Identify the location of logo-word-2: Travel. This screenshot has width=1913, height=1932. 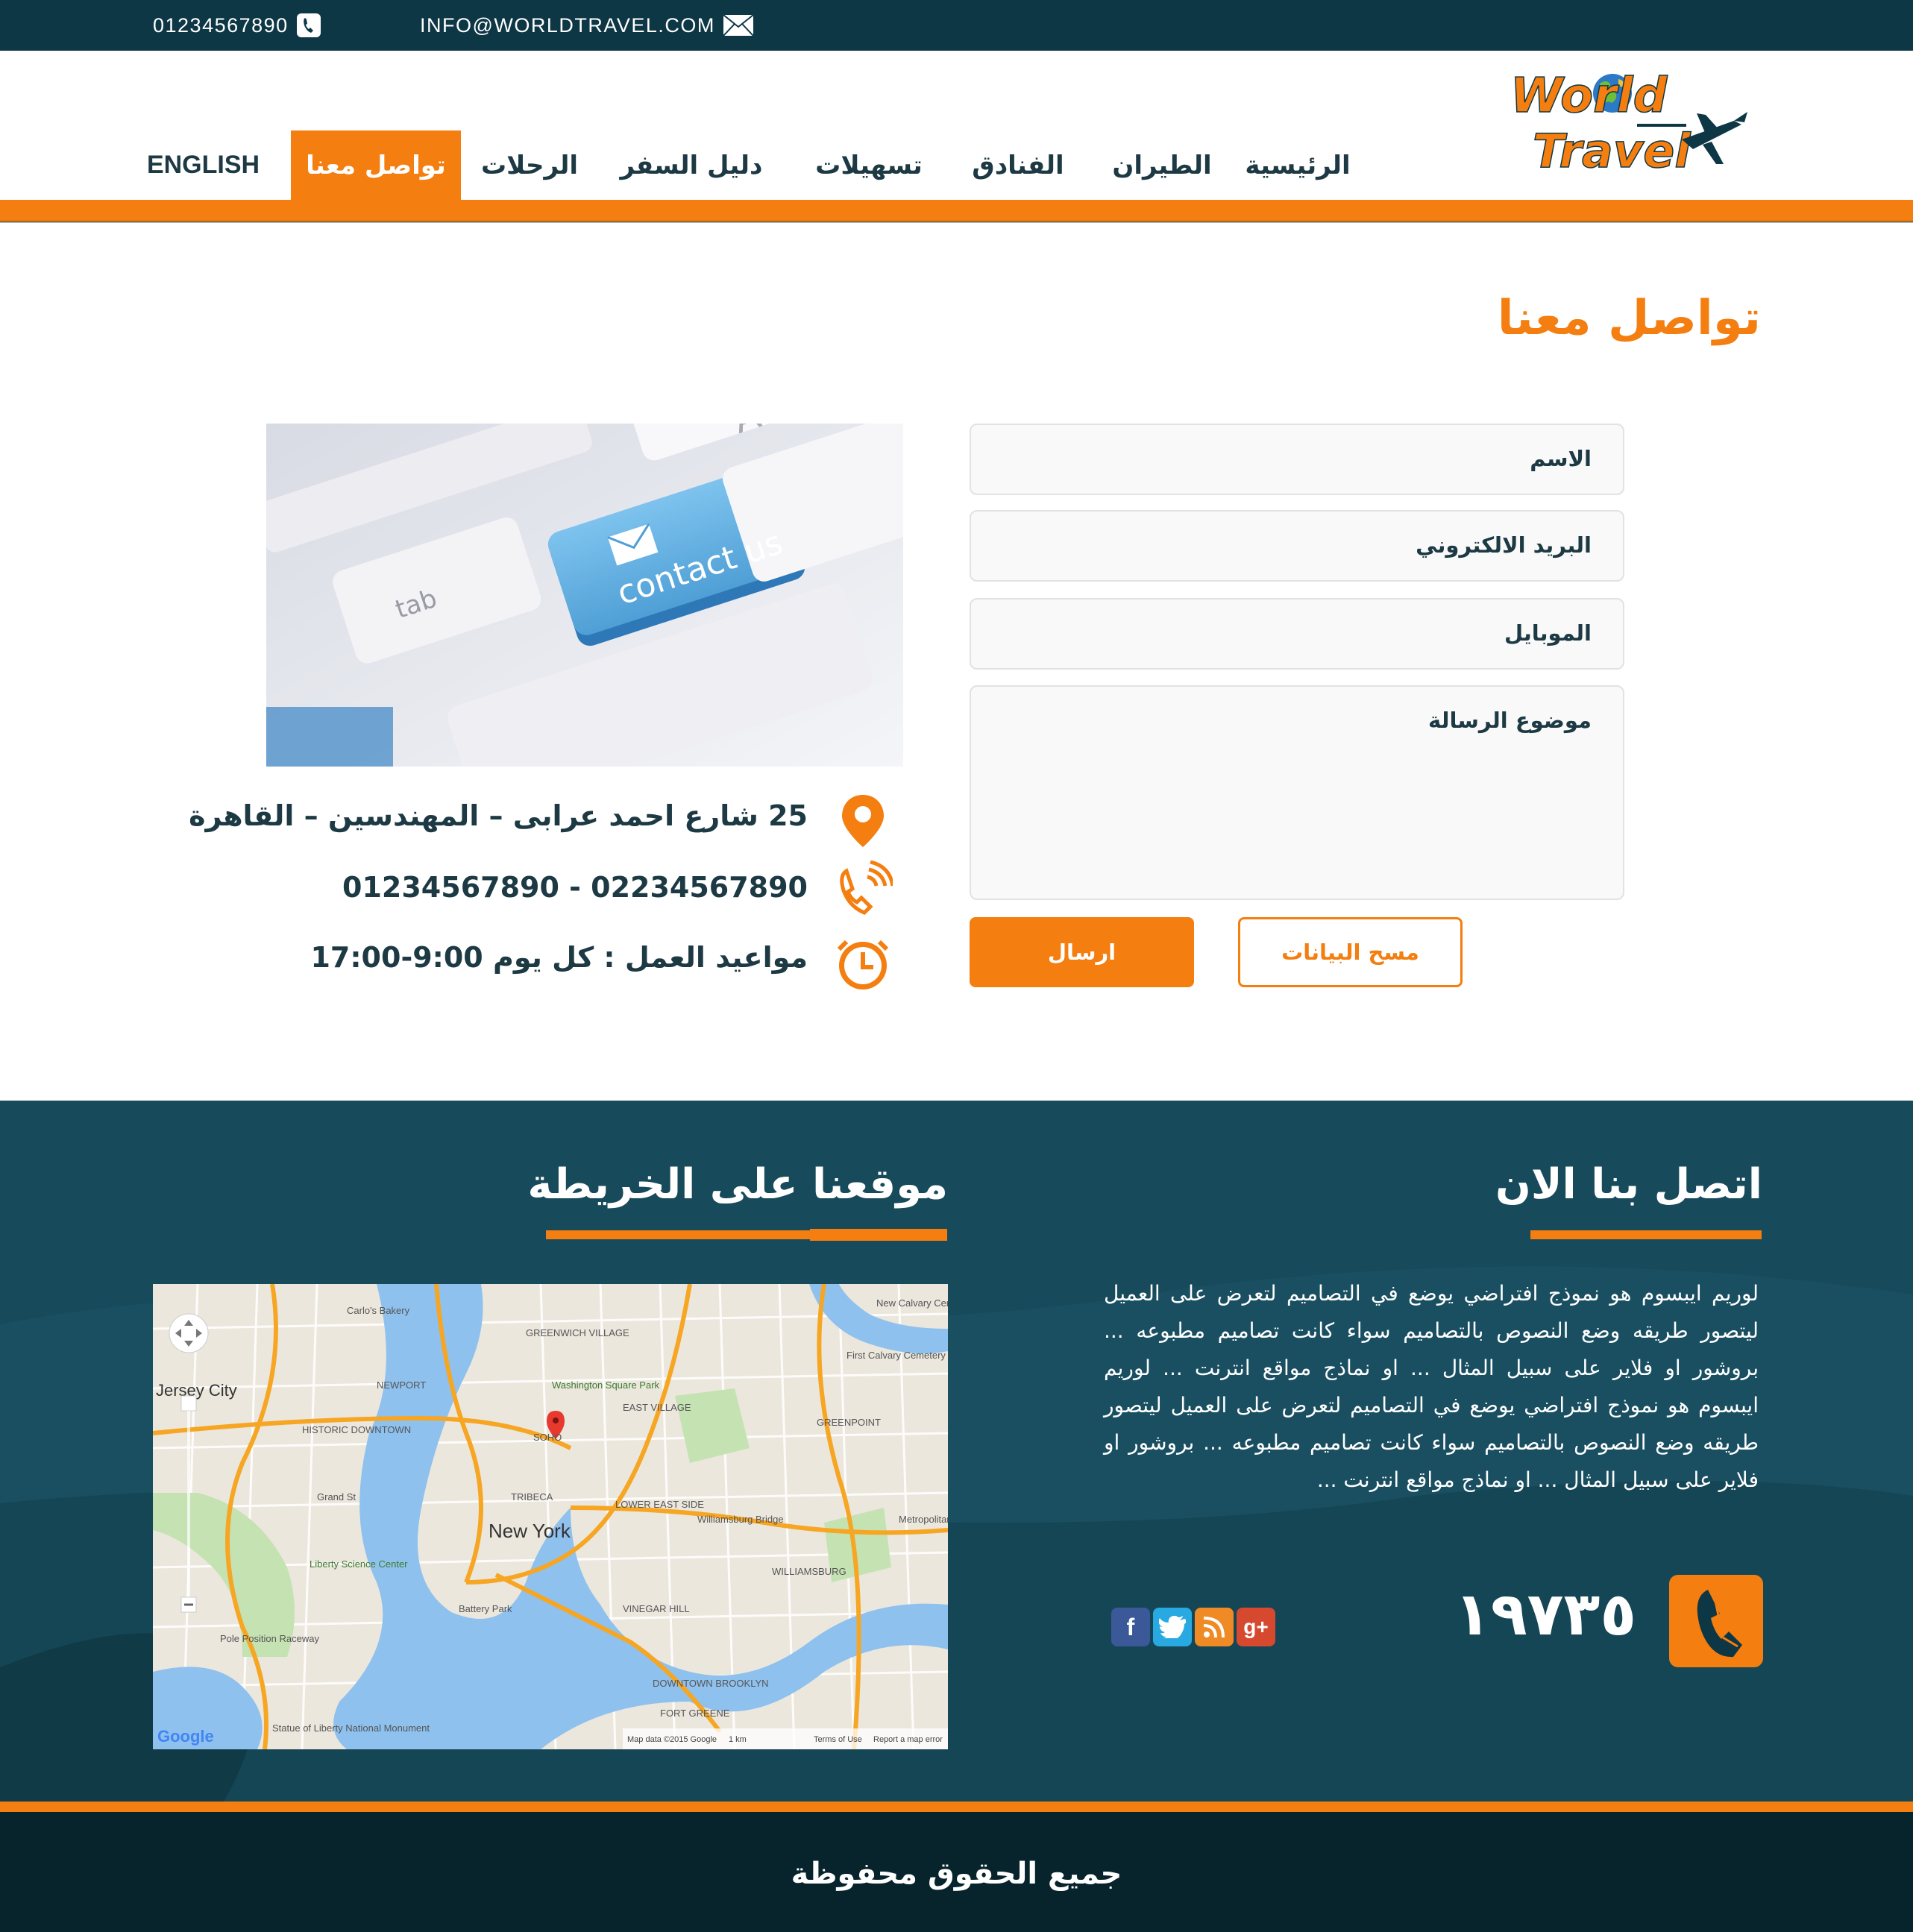
(1612, 151).